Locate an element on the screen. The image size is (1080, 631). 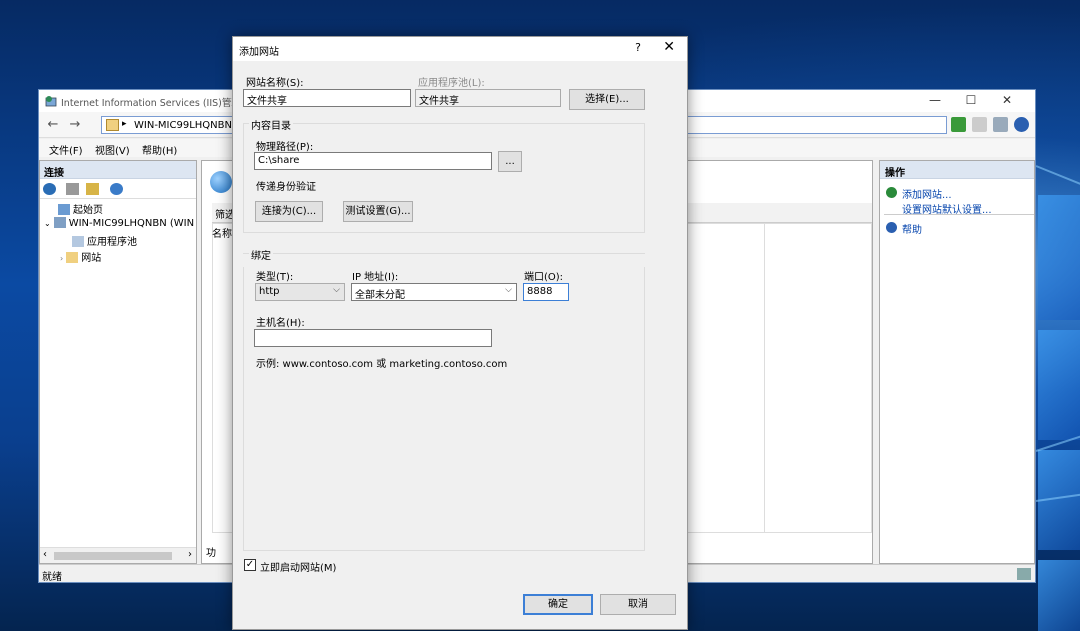
address-path: WIN-MIC99LHQNBN is located at coordinates (183, 125).